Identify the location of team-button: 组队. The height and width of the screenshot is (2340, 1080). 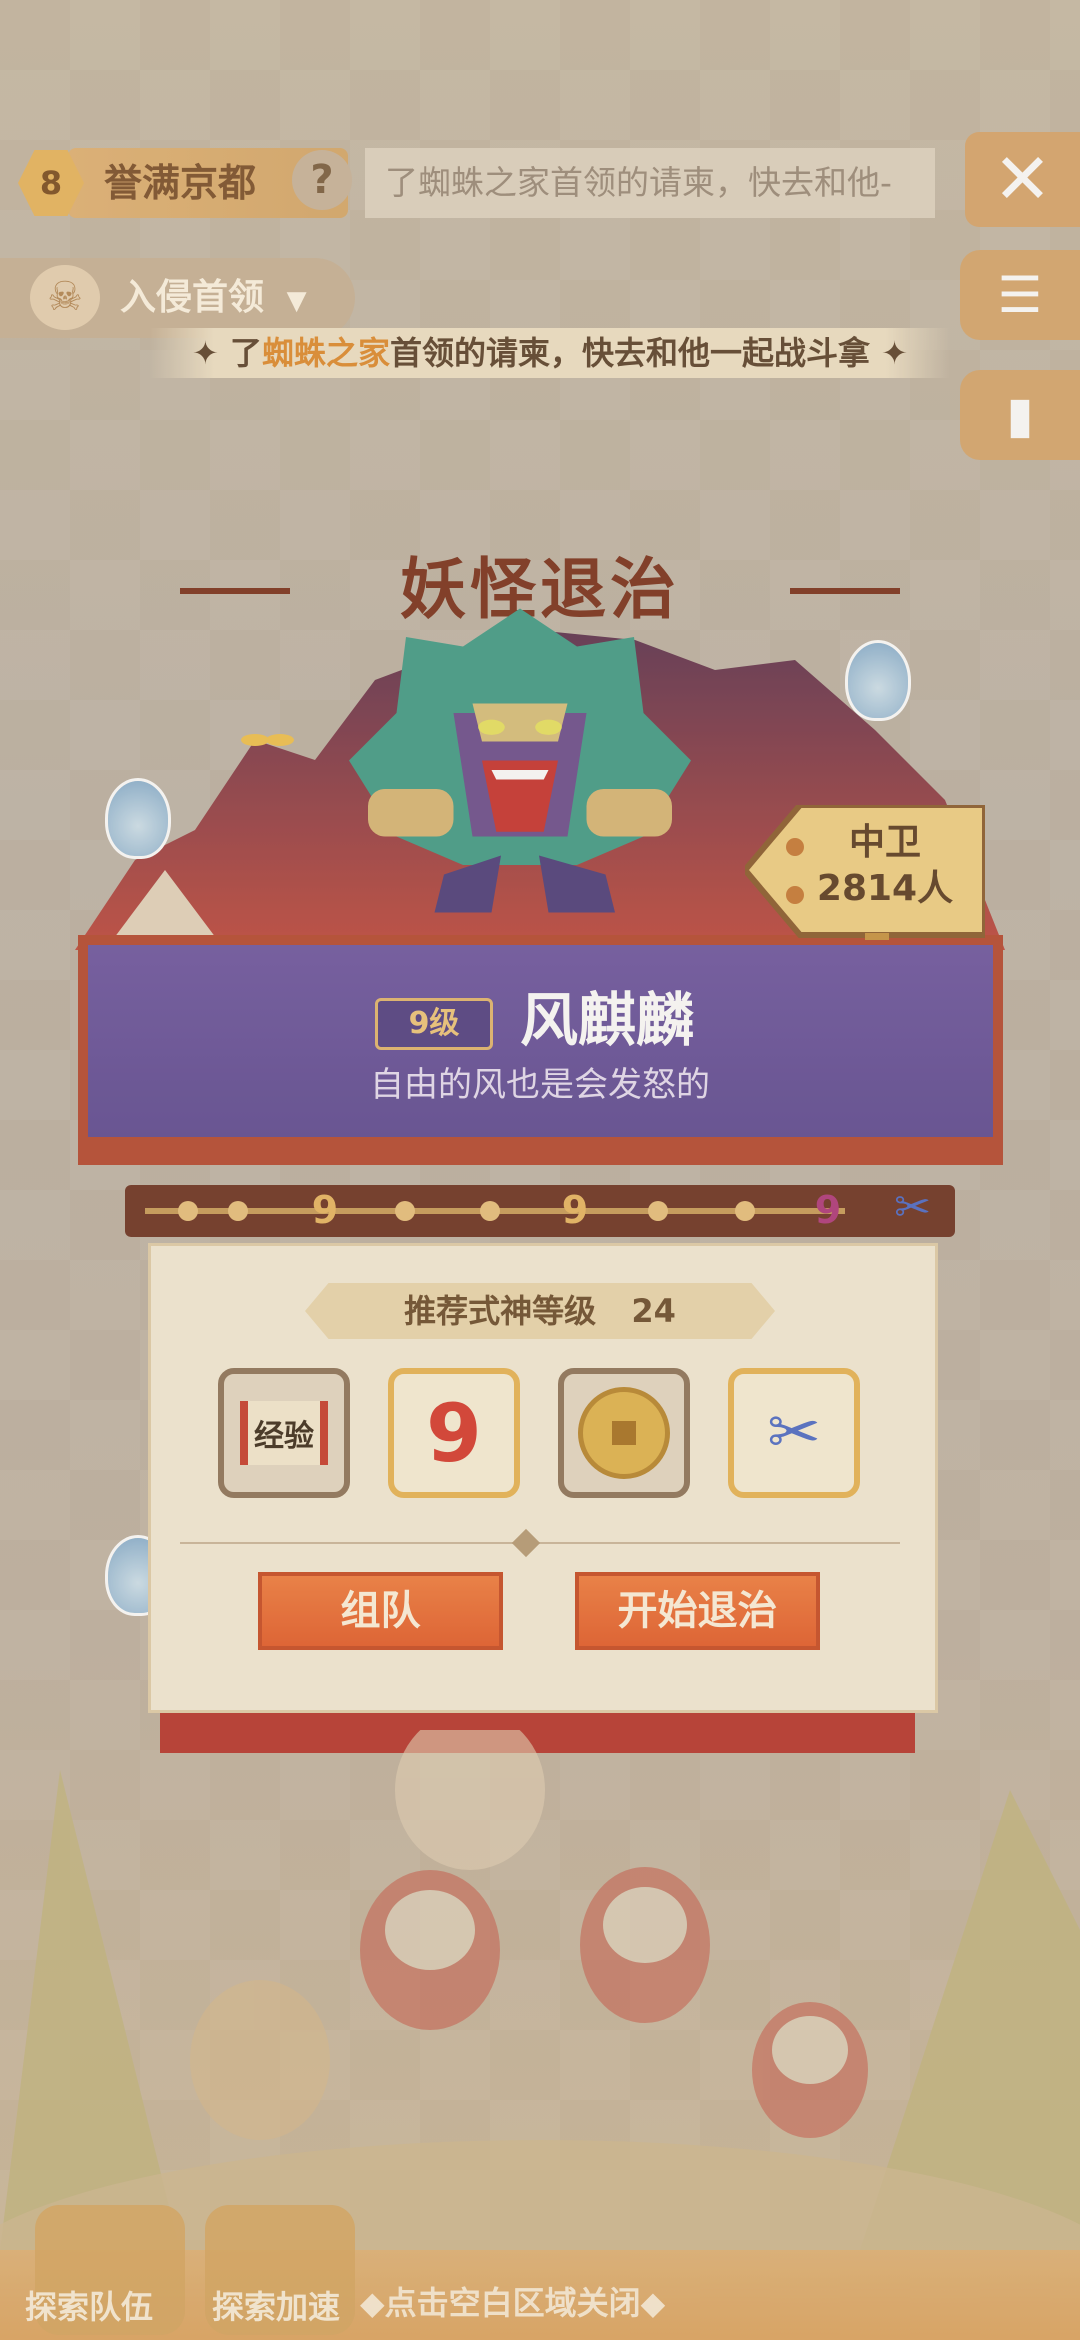
(380, 1611).